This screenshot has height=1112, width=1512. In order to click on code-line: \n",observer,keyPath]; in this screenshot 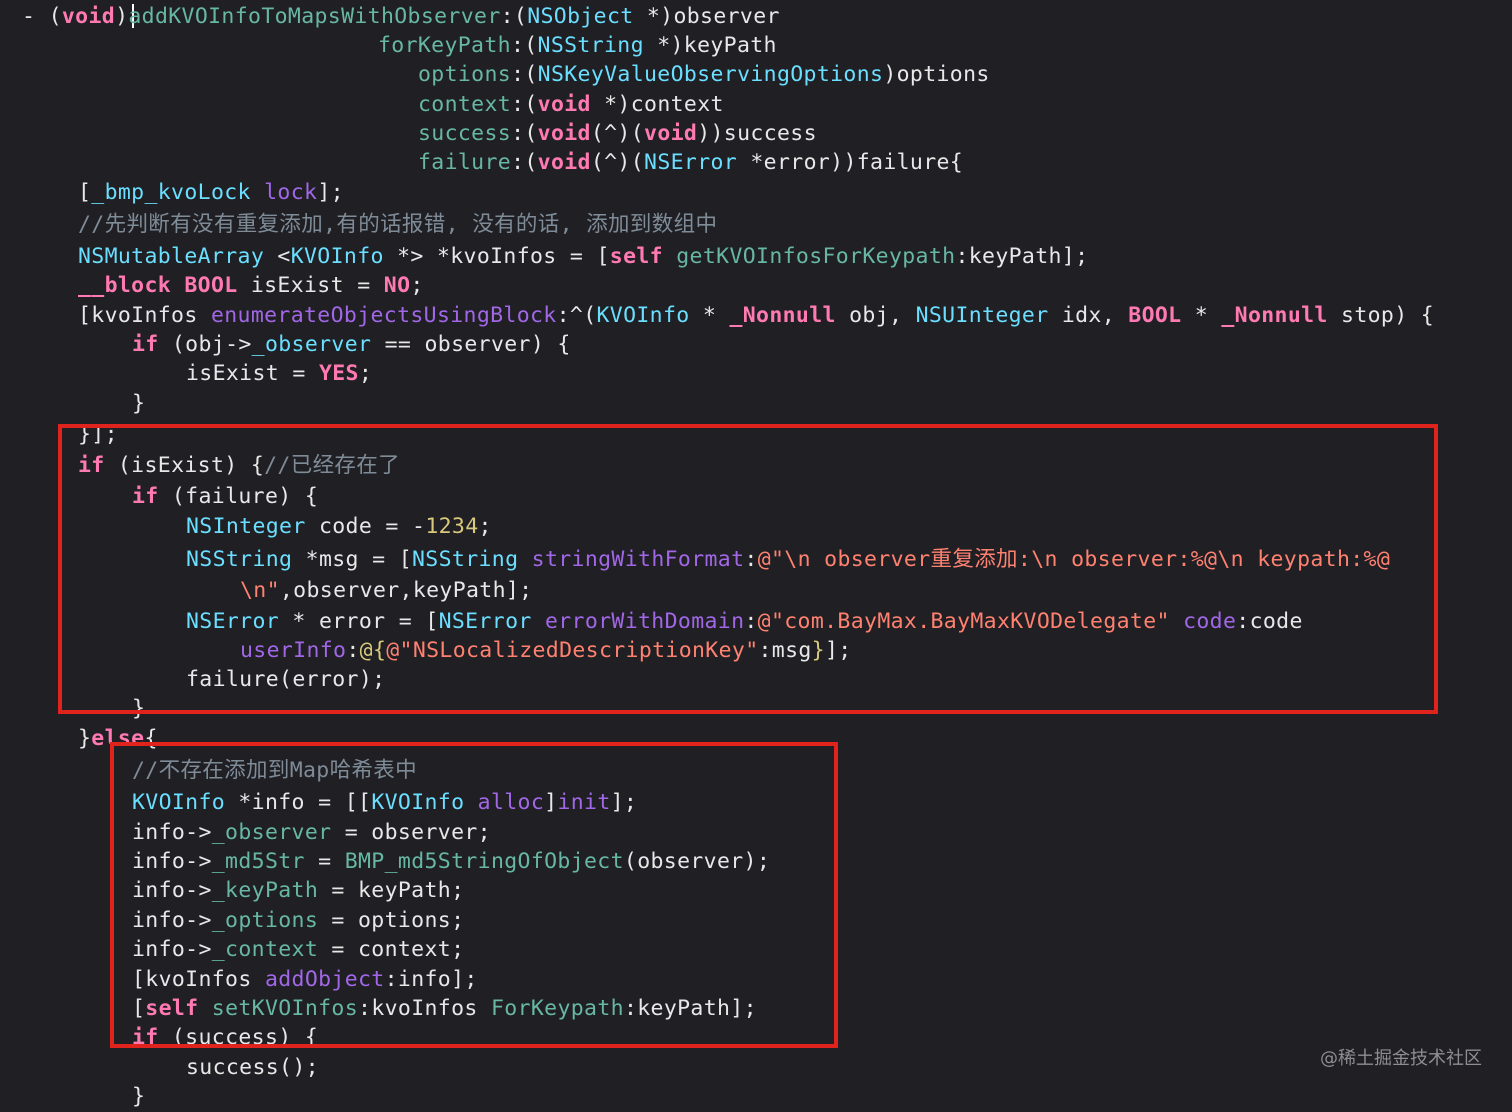, I will do `click(386, 591)`.